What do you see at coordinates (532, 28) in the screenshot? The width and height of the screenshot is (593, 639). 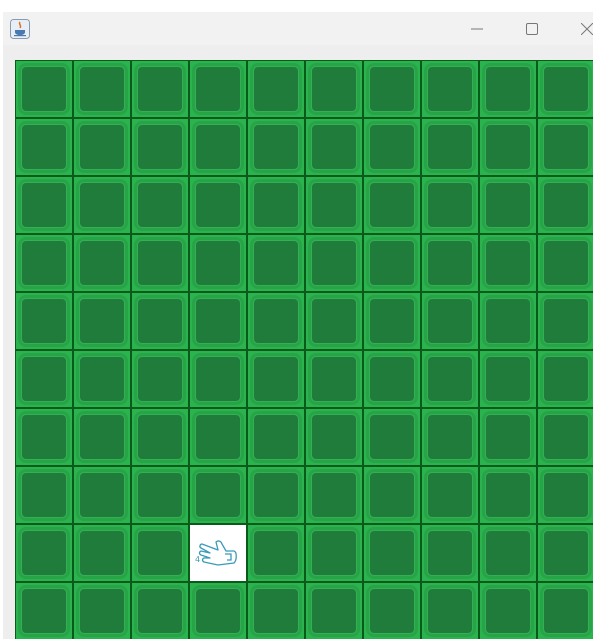 I see `maximize-icon` at bounding box center [532, 28].